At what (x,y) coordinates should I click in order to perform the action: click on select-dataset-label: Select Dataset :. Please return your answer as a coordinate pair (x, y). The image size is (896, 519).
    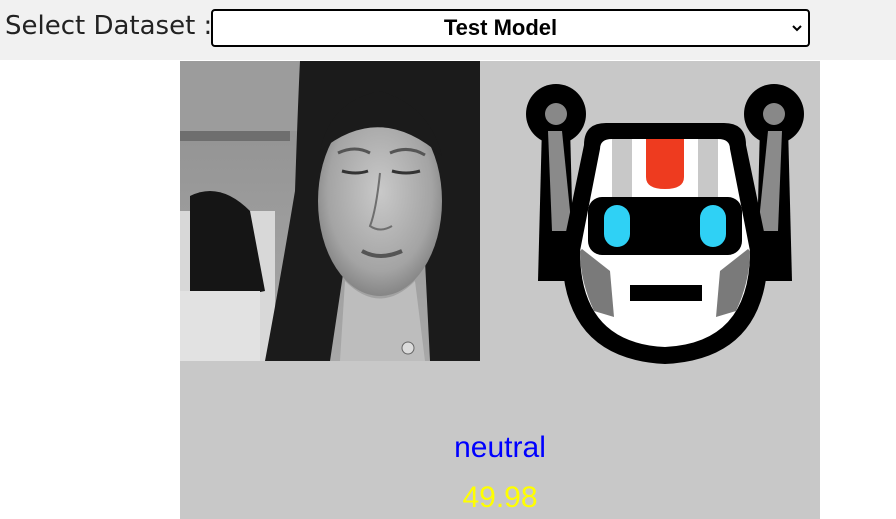
    Looking at the image, I should click on (109, 26).